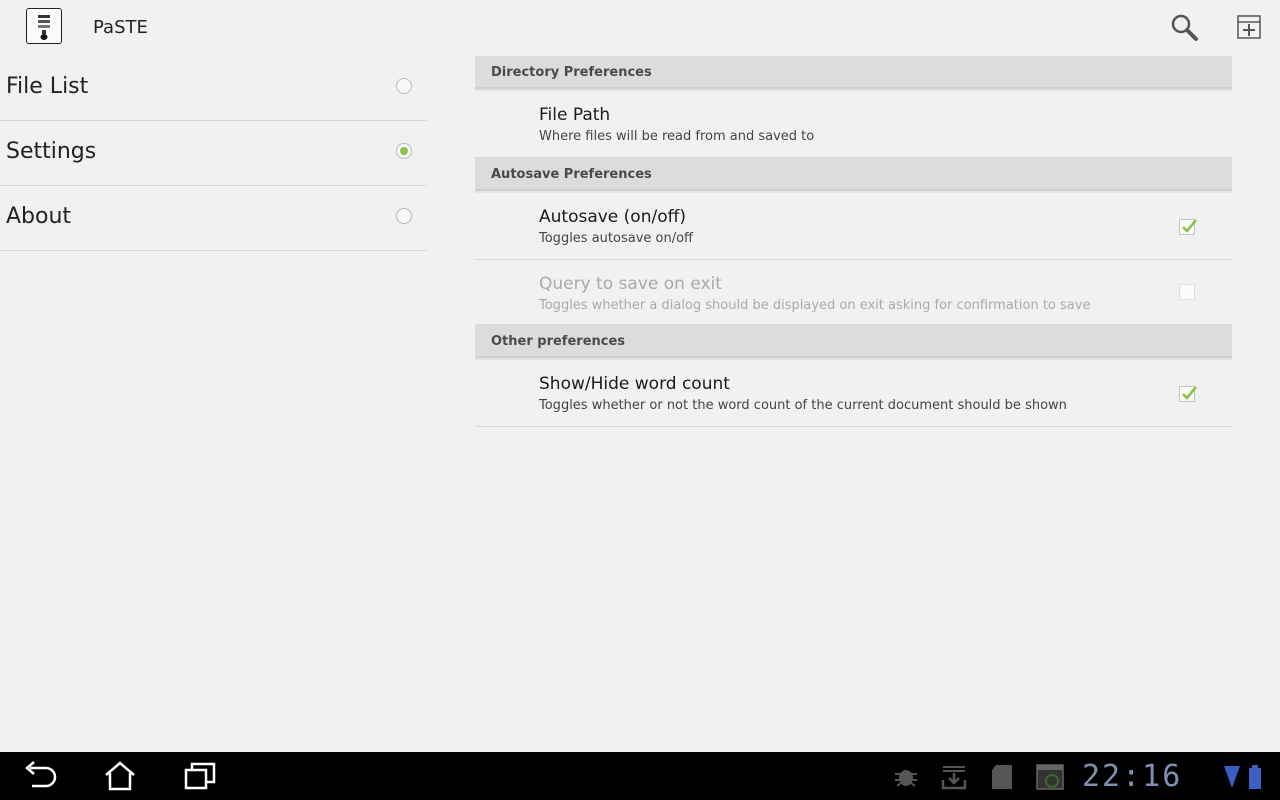 This screenshot has height=800, width=1280. I want to click on action-bar: PaSTE, so click(640, 28).